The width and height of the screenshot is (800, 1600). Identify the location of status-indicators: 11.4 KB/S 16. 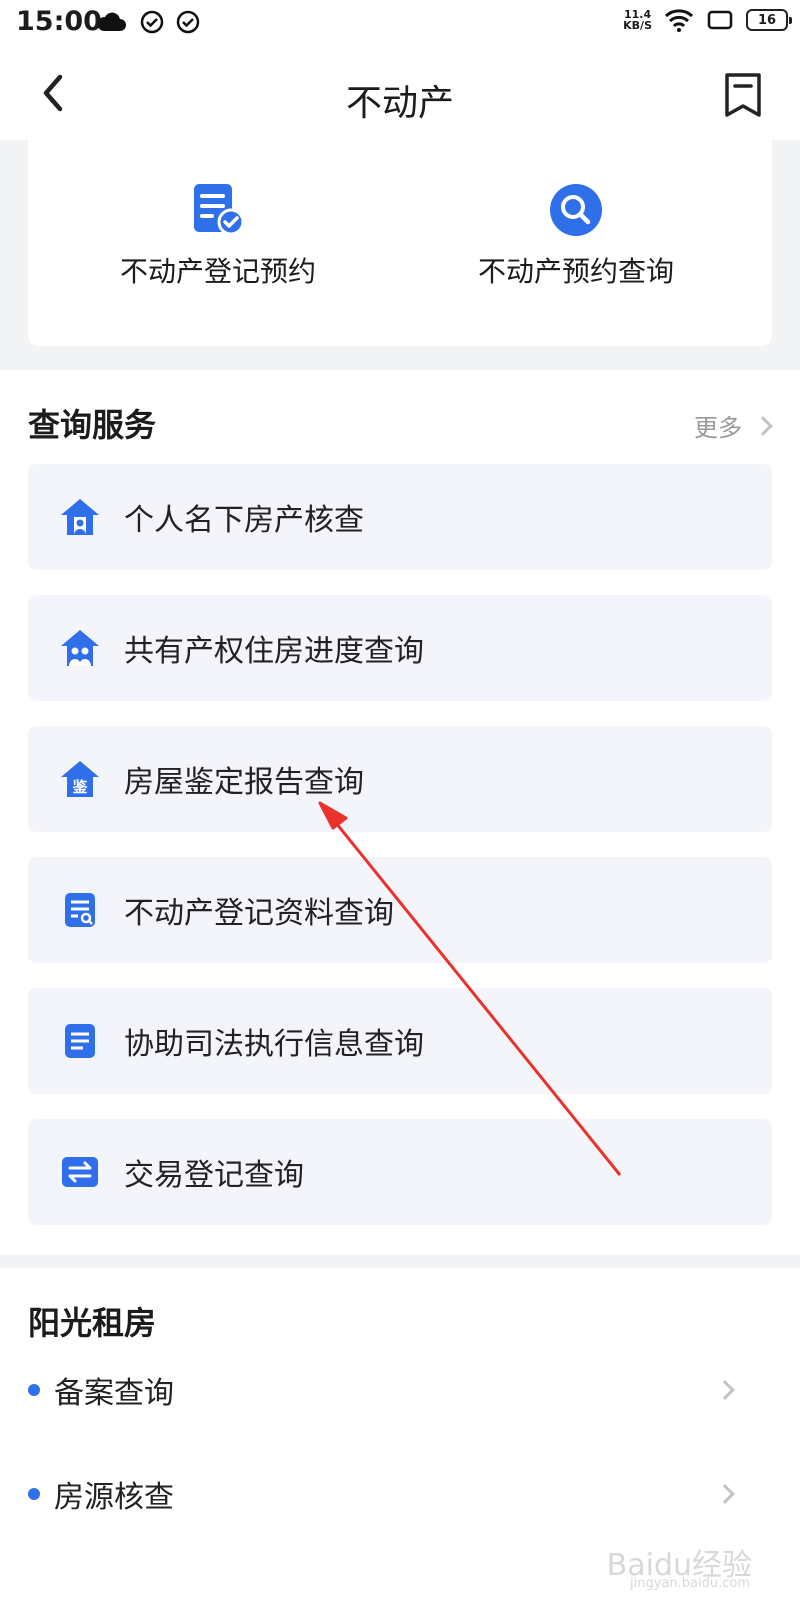
(707, 20).